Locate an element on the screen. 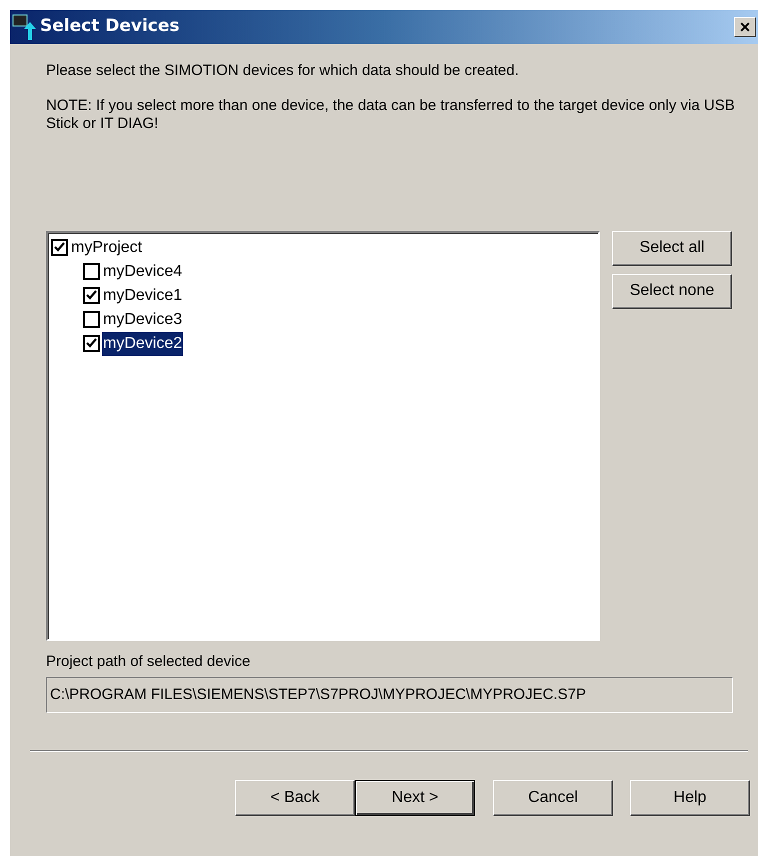 The image size is (758, 856). path-field: C:\PROGRAM FILES\SIEMENS\STEP7\S7PROJ\MYPROJEC\MYPROJEC.S7P is located at coordinates (389, 695).